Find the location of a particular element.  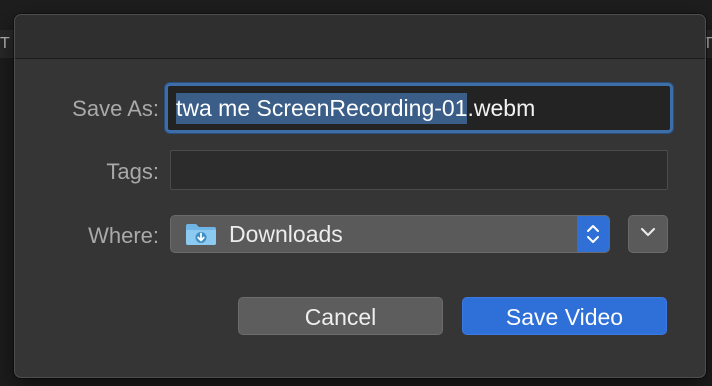

save-as-label: Save As: is located at coordinates (115, 108).